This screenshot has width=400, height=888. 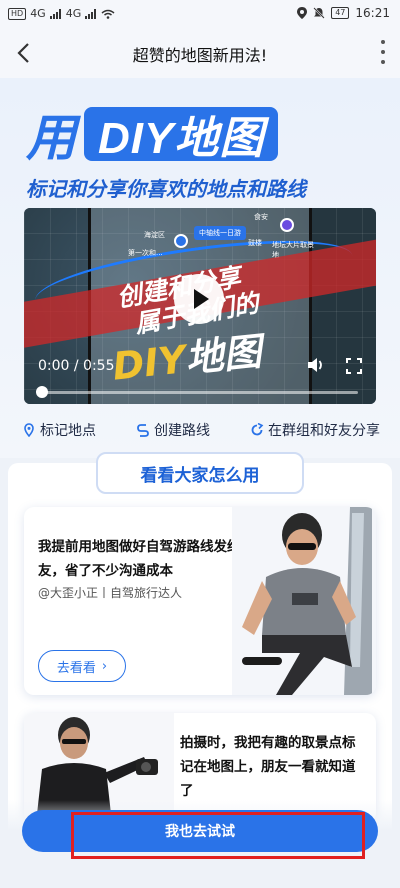 I want to click on view-story-button: 去看看 ›, so click(x=82, y=666).